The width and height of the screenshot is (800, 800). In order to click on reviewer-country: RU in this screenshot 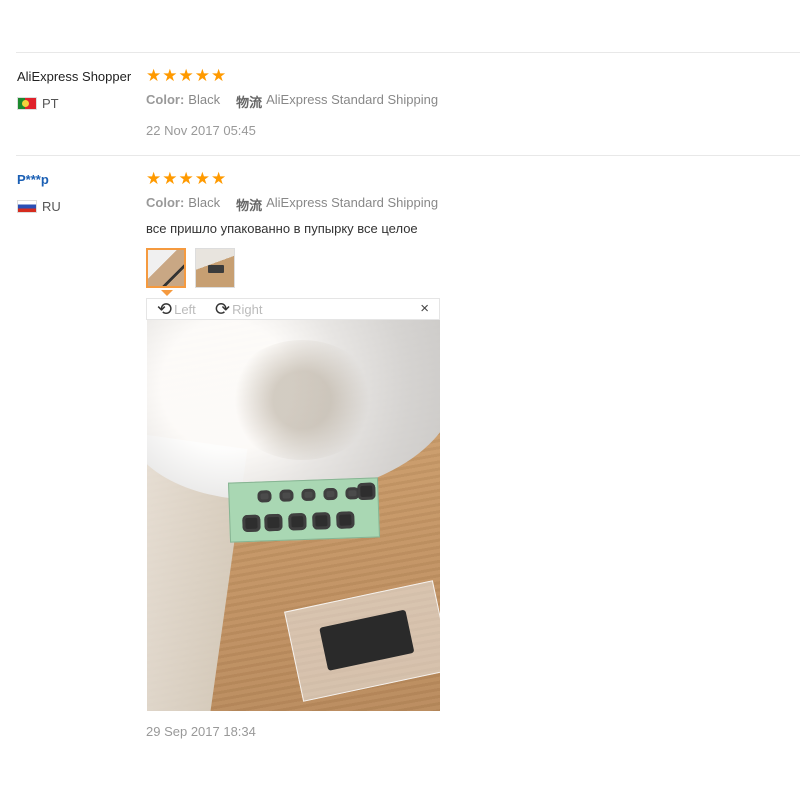, I will do `click(39, 206)`.